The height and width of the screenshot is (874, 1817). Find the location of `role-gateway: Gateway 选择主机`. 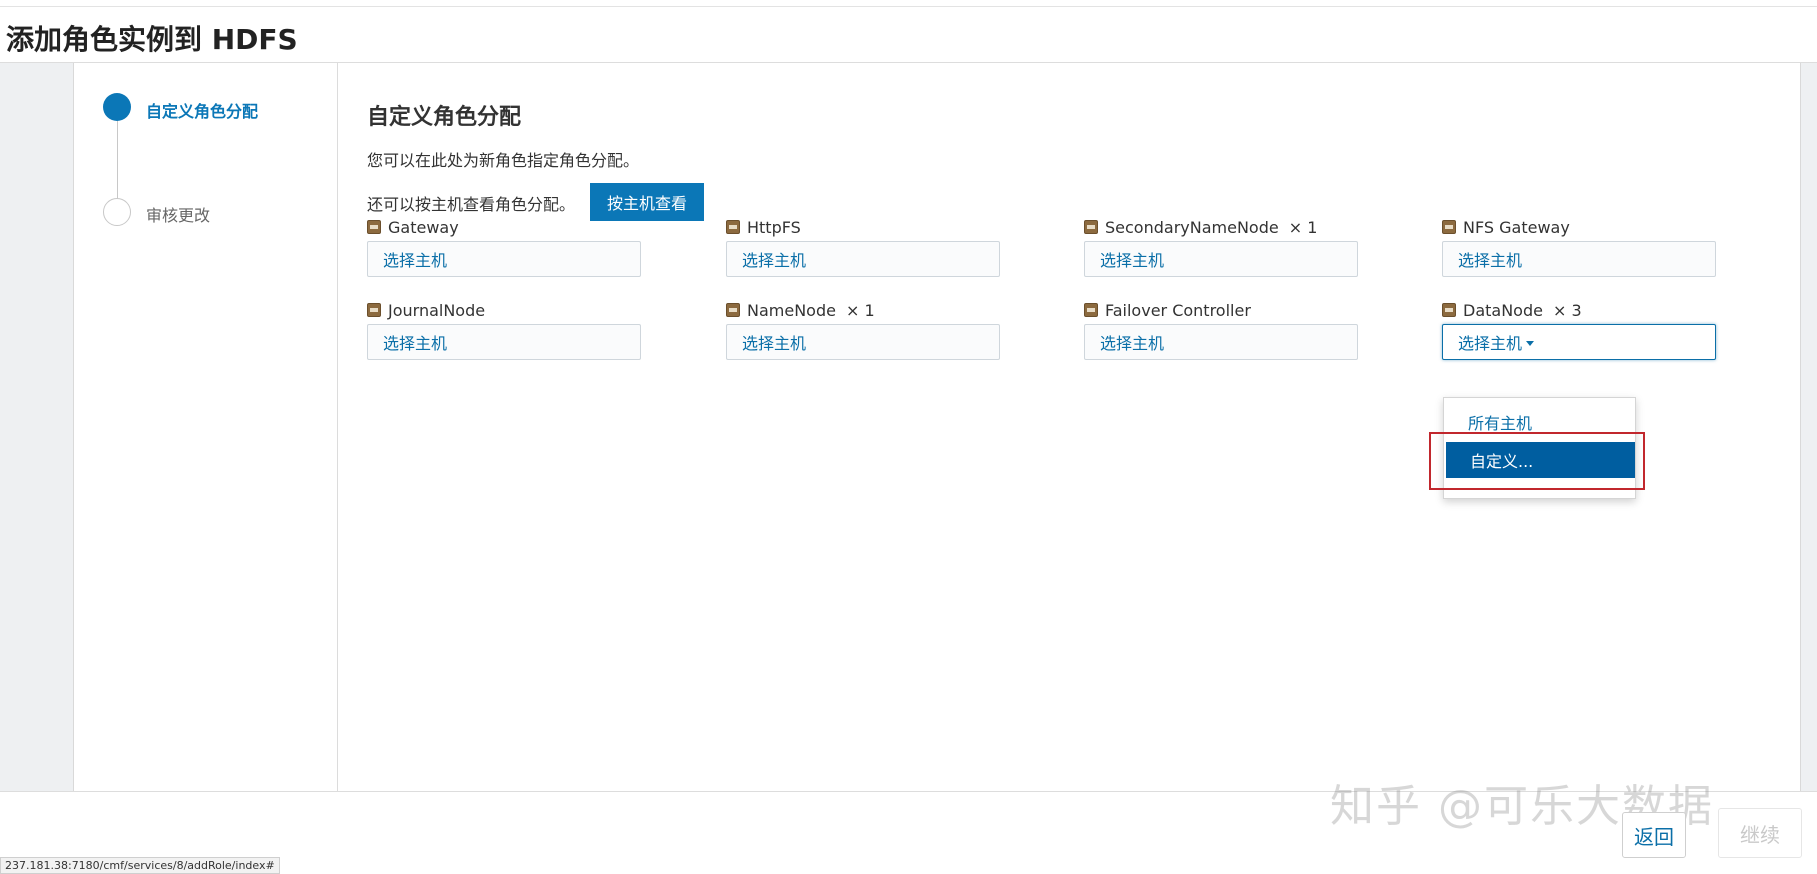

role-gateway: Gateway 选择主机 is located at coordinates (504, 247).